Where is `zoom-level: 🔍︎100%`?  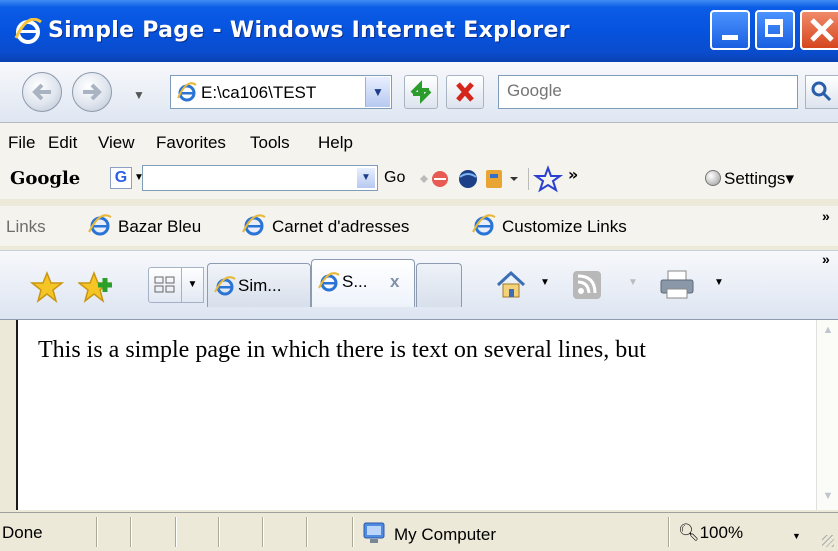 zoom-level: 🔍︎100% is located at coordinates (710, 533).